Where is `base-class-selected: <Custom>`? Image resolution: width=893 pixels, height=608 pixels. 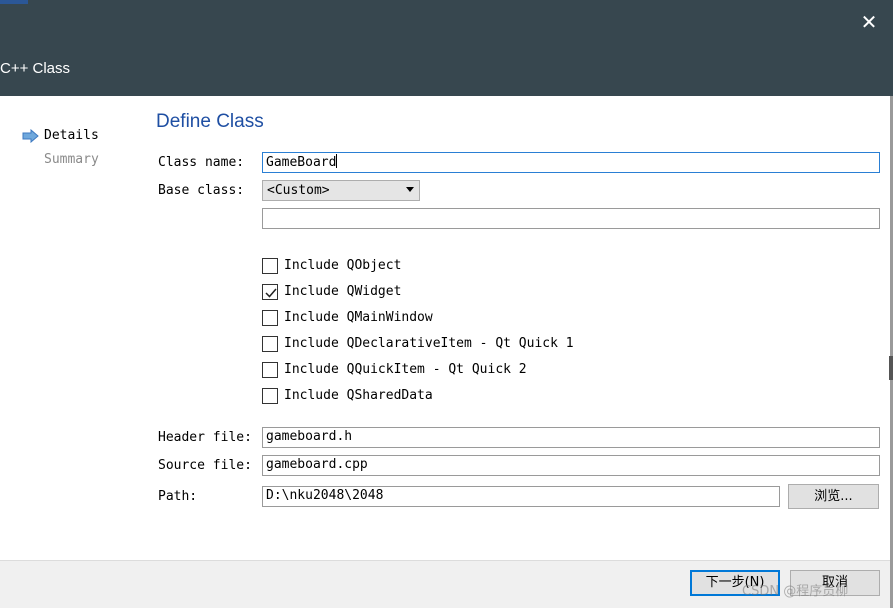 base-class-selected: <Custom> is located at coordinates (298, 190).